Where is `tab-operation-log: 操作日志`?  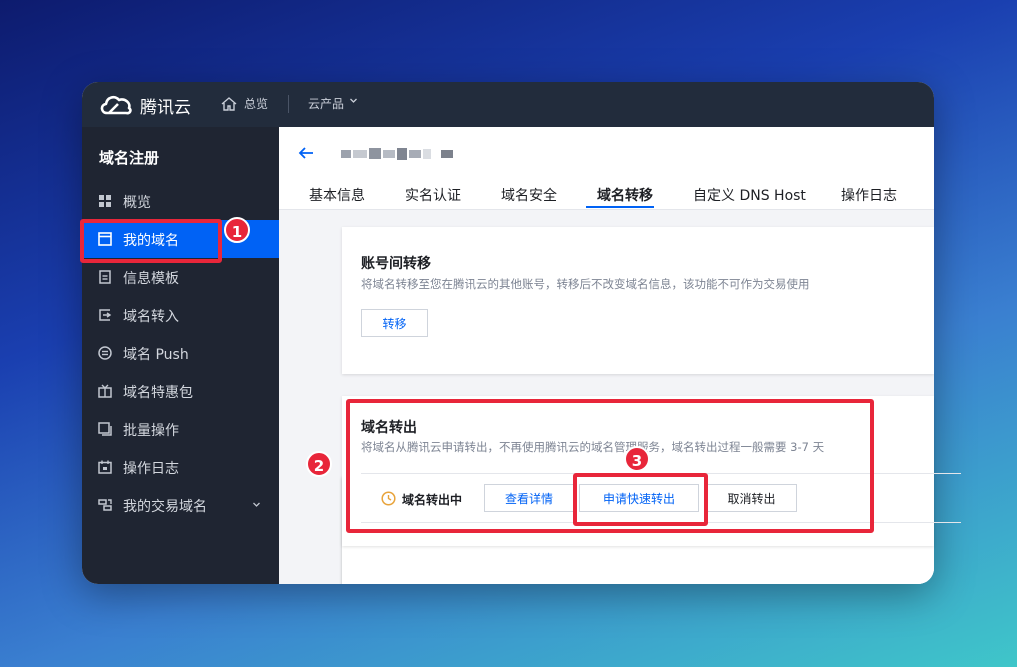 tab-operation-log: 操作日志 is located at coordinates (869, 195).